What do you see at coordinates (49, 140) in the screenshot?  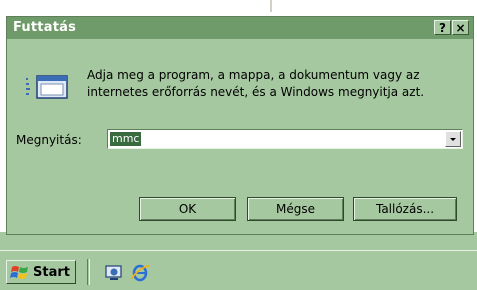 I see `open-label: Megnyitás:` at bounding box center [49, 140].